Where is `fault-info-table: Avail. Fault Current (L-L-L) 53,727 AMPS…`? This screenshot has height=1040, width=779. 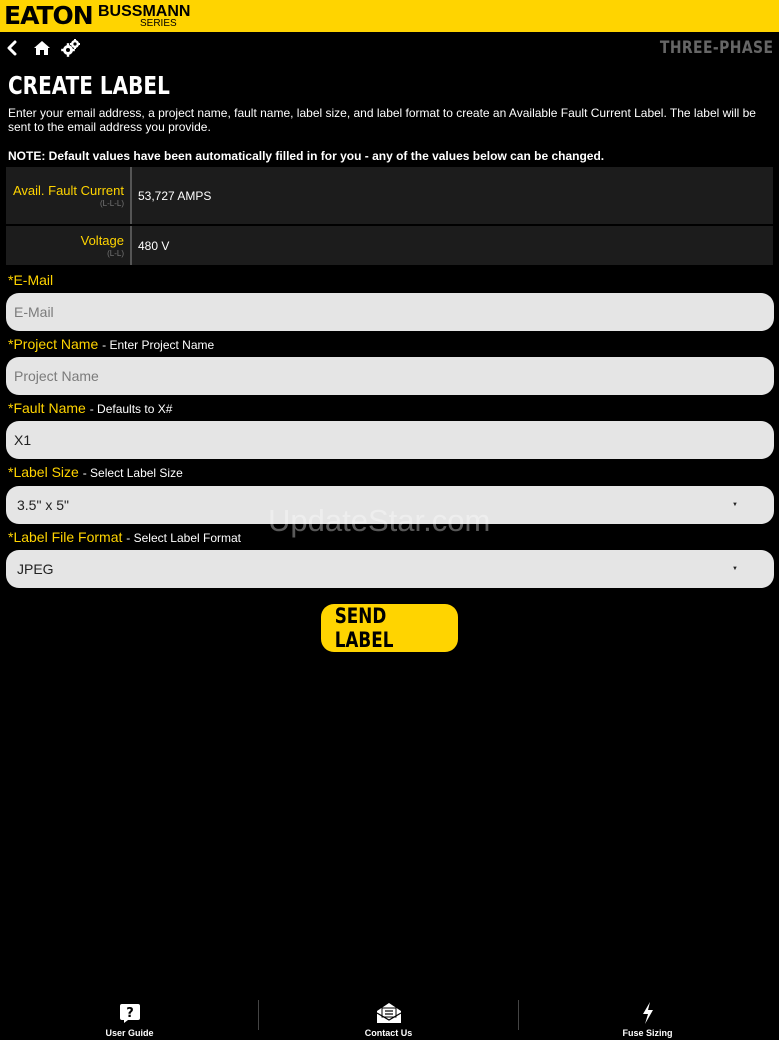
fault-info-table: Avail. Fault Current (L-L-L) 53,727 AMPS… is located at coordinates (389, 217).